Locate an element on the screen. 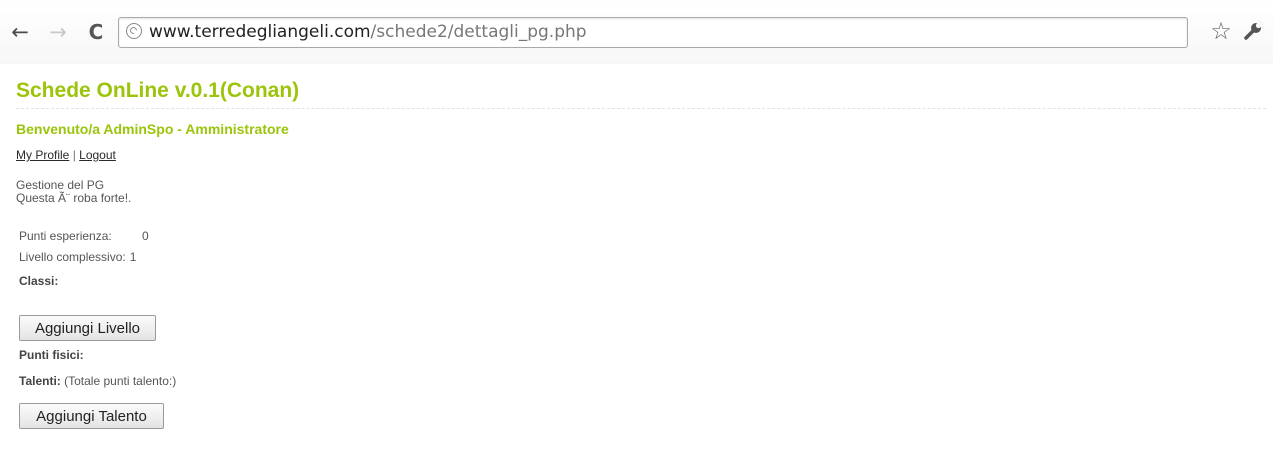  forward-icon: → is located at coordinates (58, 32).